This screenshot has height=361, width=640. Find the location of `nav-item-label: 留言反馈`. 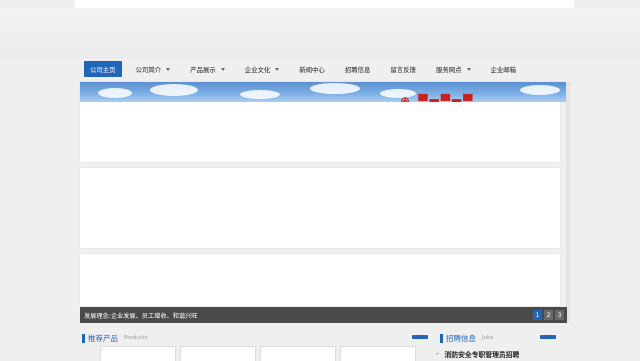

nav-item-label: 留言反馈 is located at coordinates (403, 69).